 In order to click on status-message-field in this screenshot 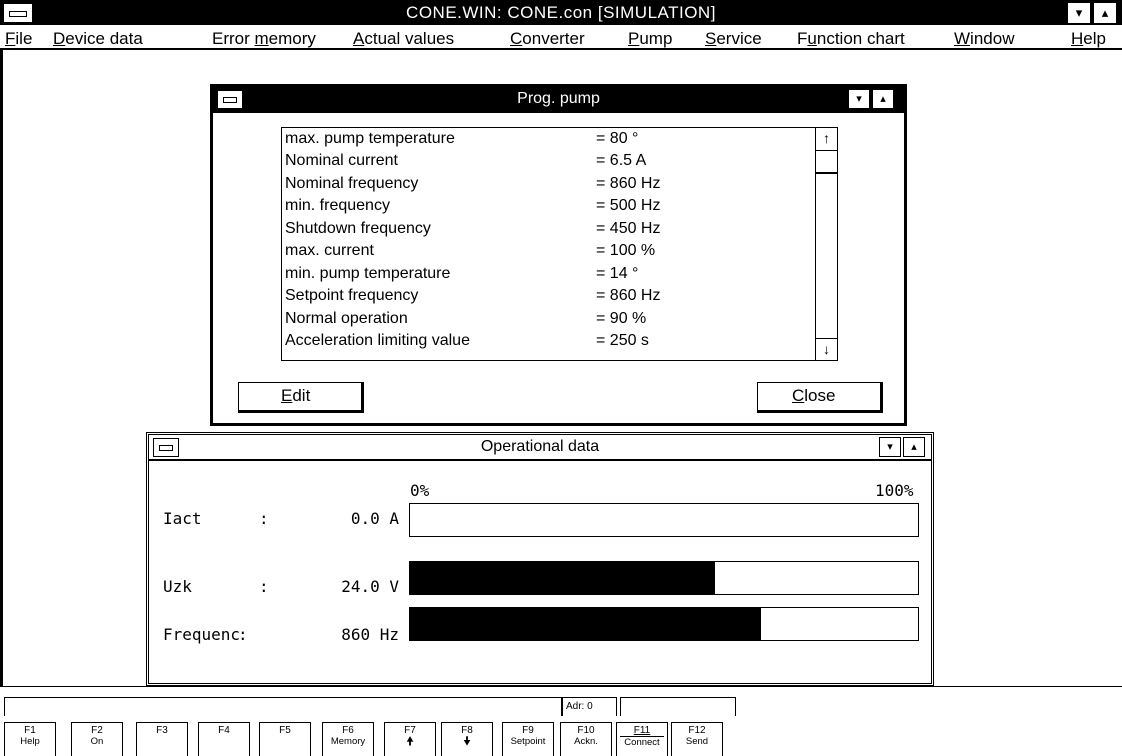, I will do `click(283, 706)`.